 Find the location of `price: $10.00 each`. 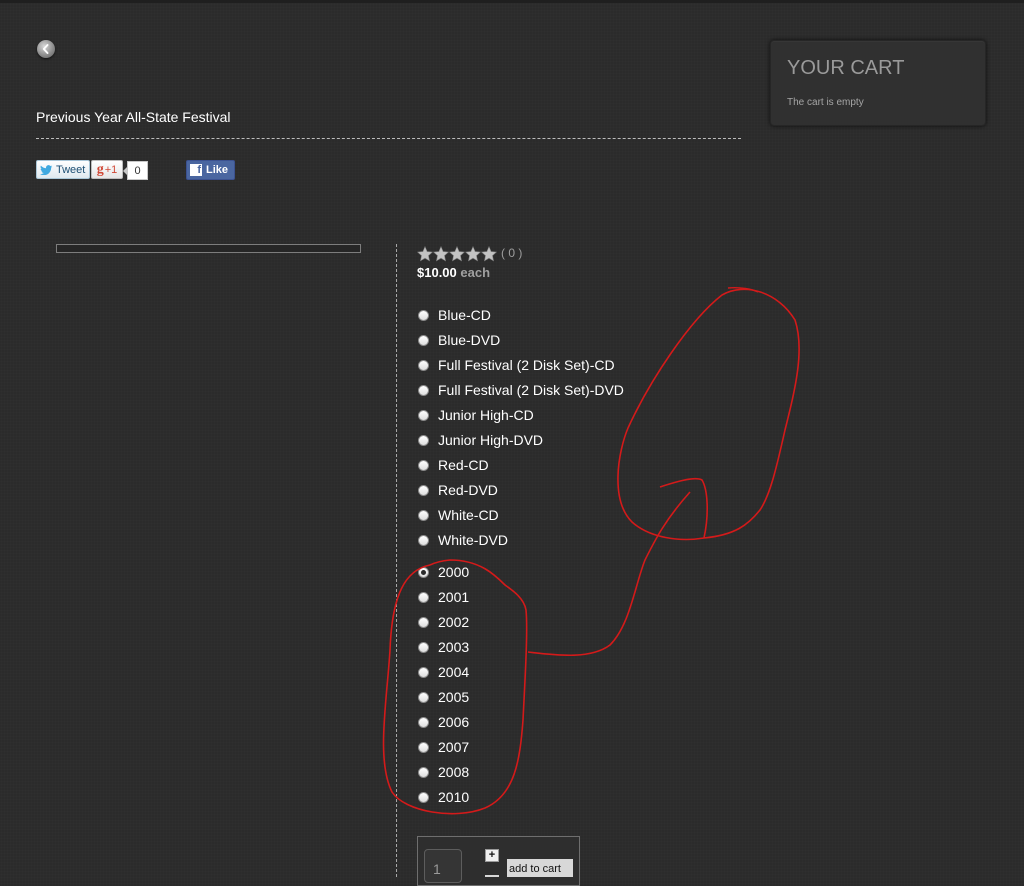

price: $10.00 each is located at coordinates (453, 272).